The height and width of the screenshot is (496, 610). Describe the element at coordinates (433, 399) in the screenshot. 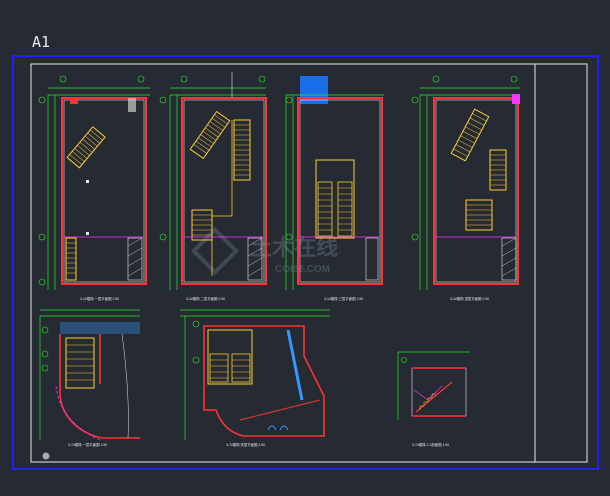

I see `stair-section-7: 3-7#楼梯 1-1剖面图 1:50` at that location.